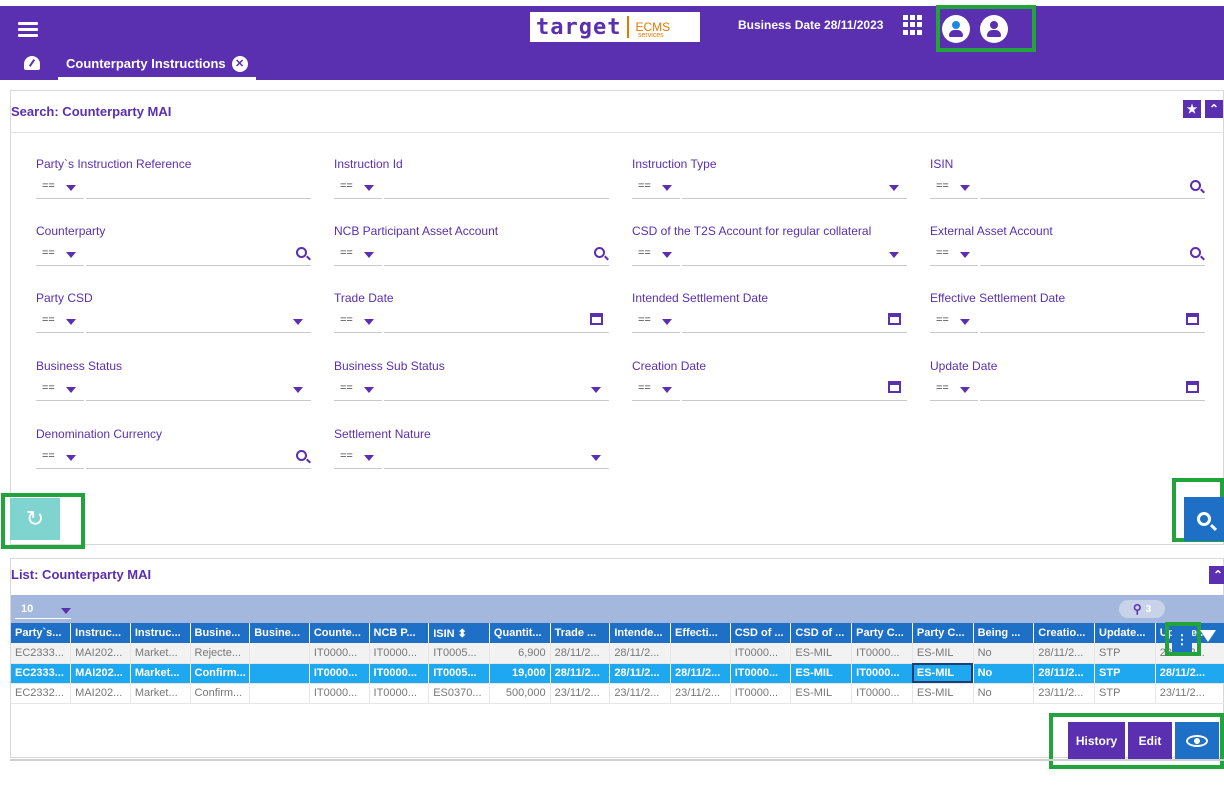  I want to click on user-role-icon, so click(956, 29).